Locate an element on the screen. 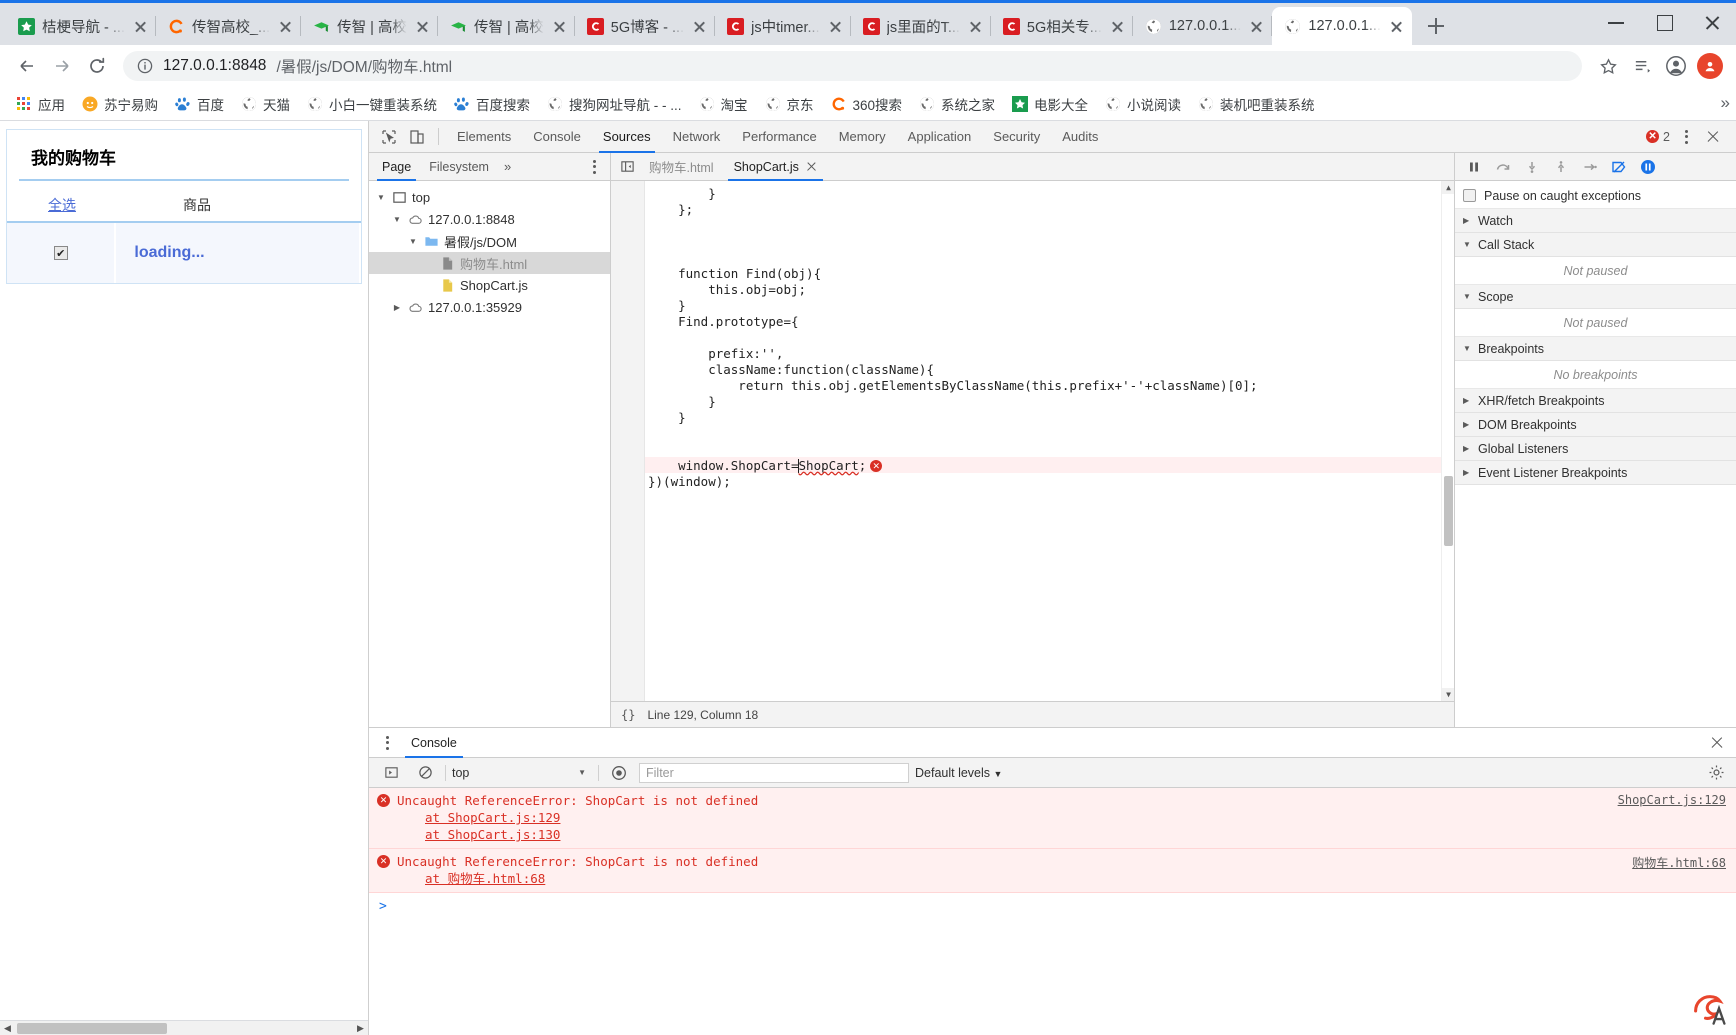 The height and width of the screenshot is (1035, 1736). bookmark-item: 电影大全 is located at coordinates (1050, 104).